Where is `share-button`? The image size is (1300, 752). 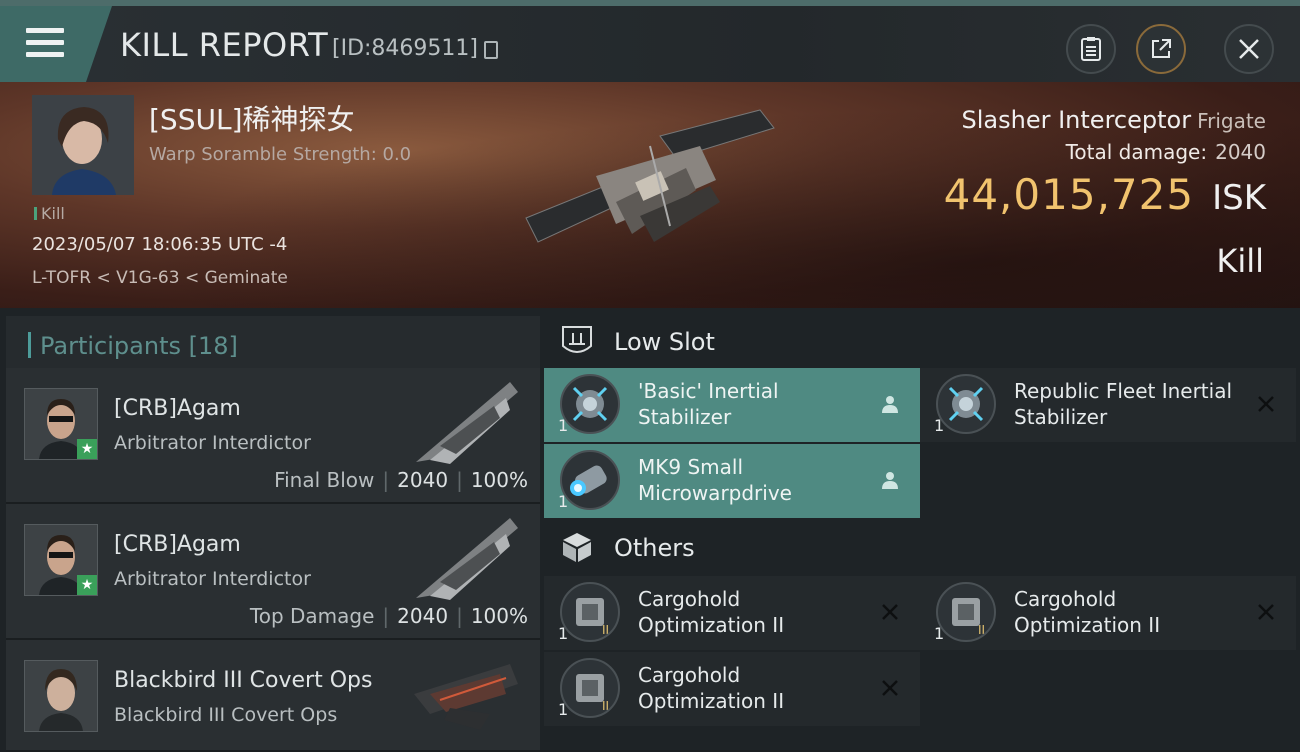
share-button is located at coordinates (1161, 49).